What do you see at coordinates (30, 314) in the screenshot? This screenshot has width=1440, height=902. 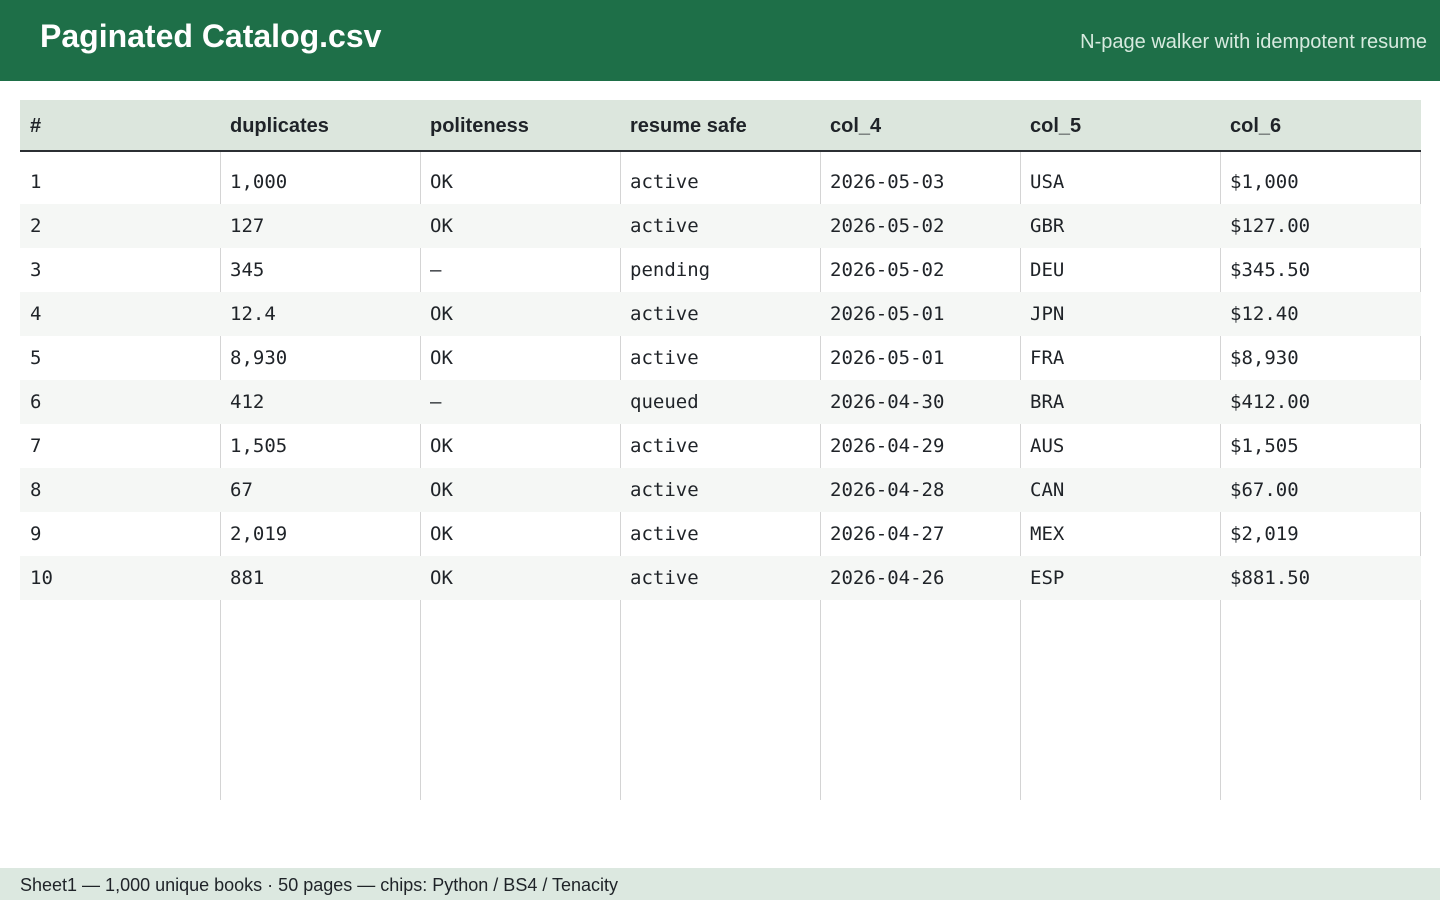 I see `table-cell: 4` at bounding box center [30, 314].